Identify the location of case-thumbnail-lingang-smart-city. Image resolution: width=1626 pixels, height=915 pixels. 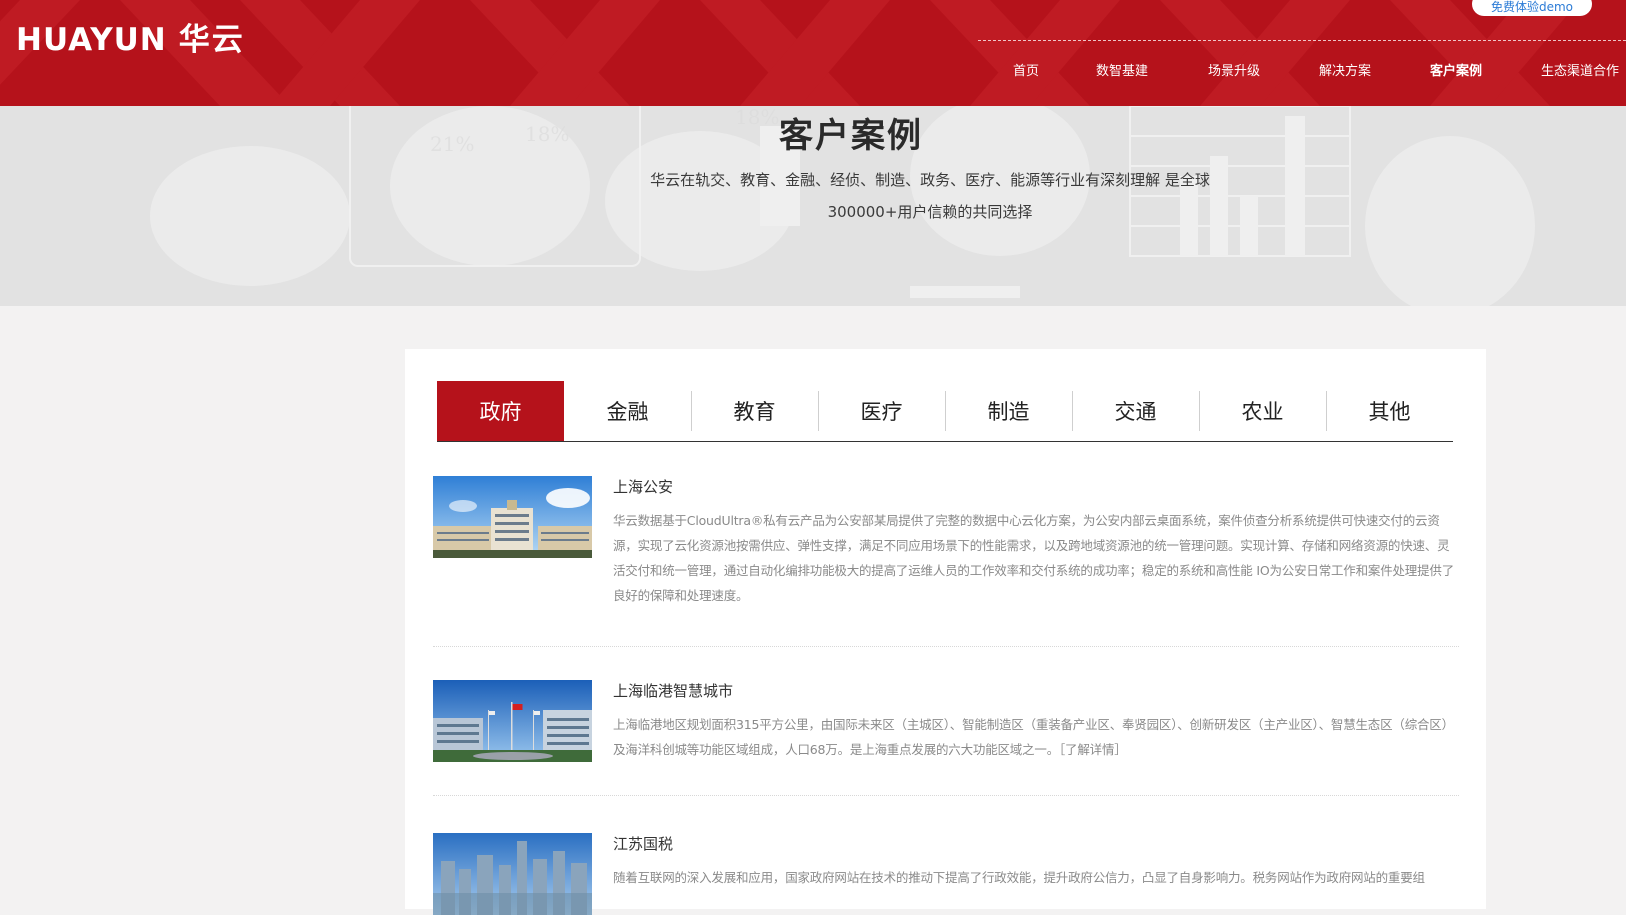
(512, 721).